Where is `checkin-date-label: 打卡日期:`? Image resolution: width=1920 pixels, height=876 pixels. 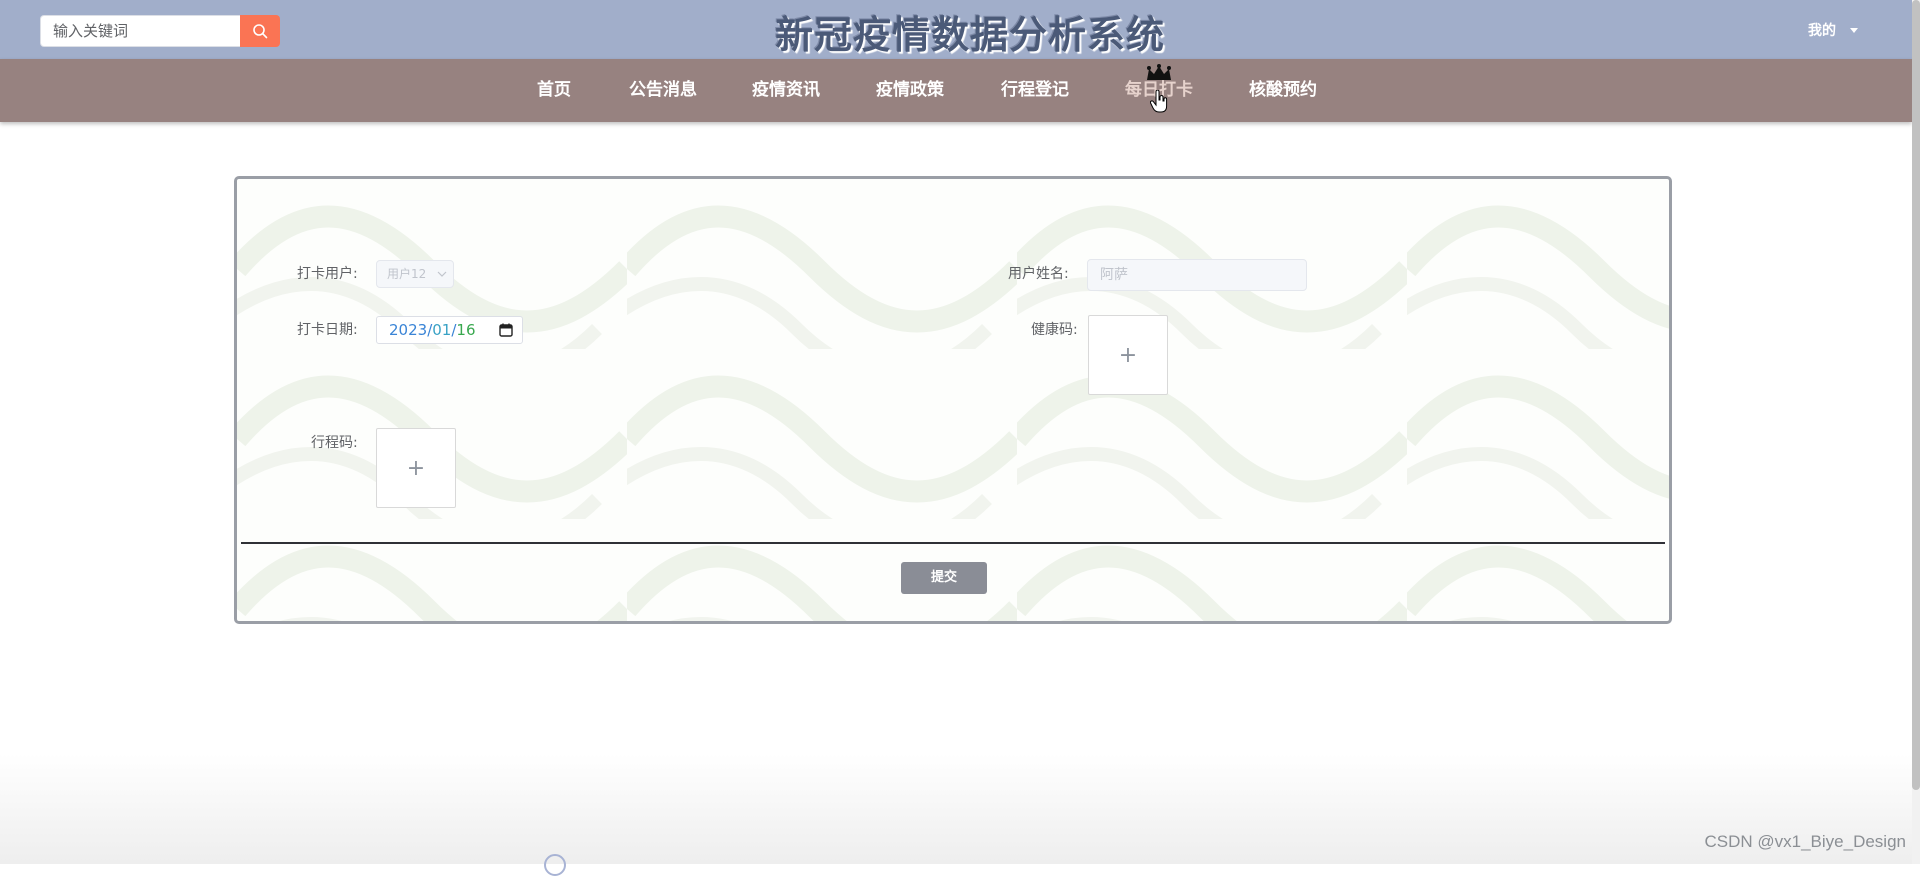
checkin-date-label: 打卡日期: is located at coordinates (327, 330).